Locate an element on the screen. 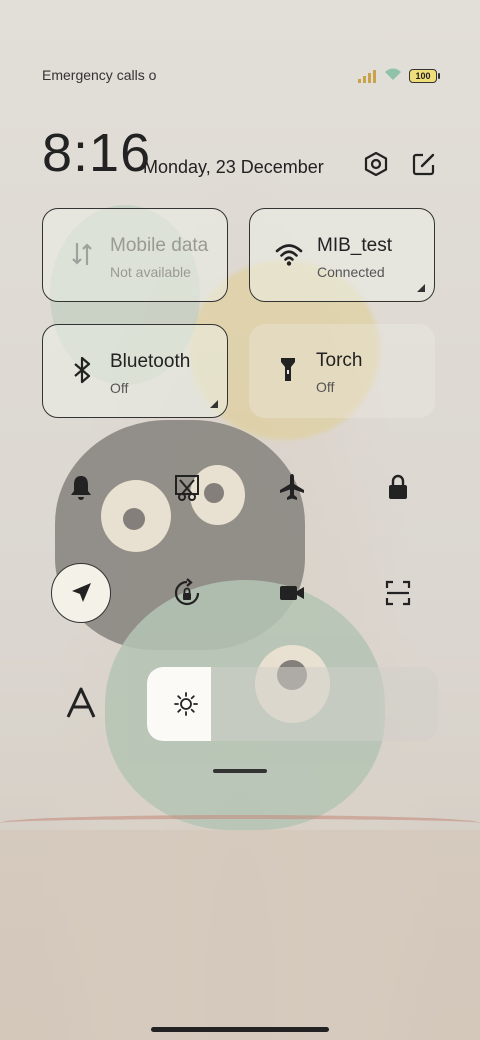  bell-icon is located at coordinates (81, 488).